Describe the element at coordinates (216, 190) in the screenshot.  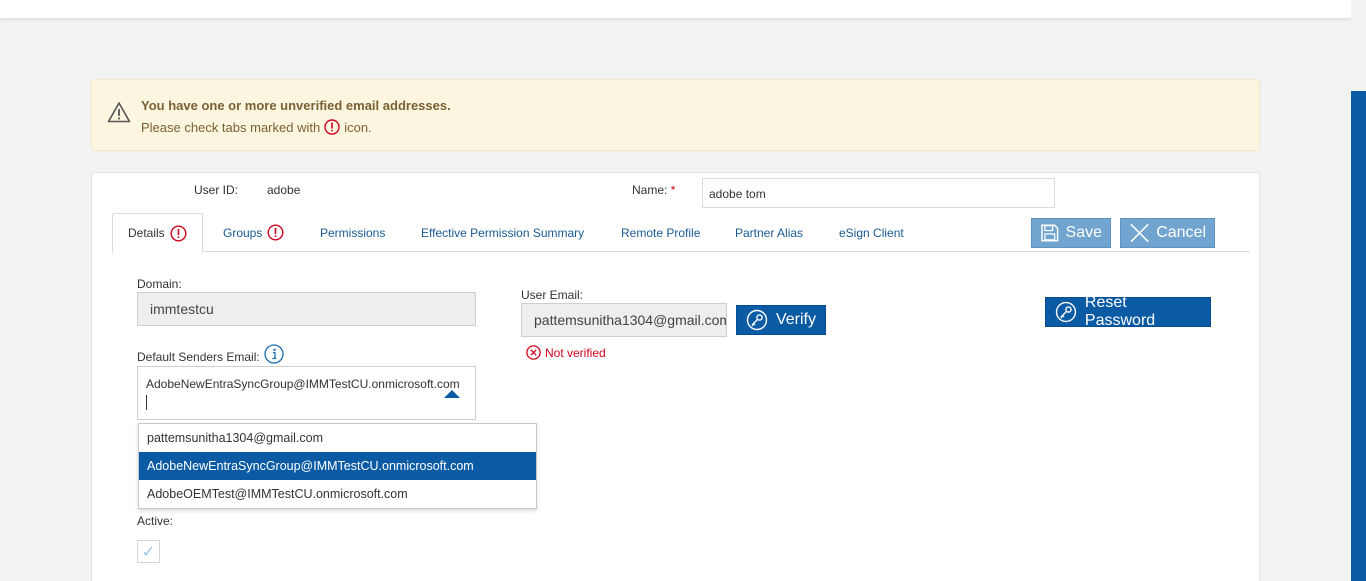
I see `user-id-label: User ID:` at that location.